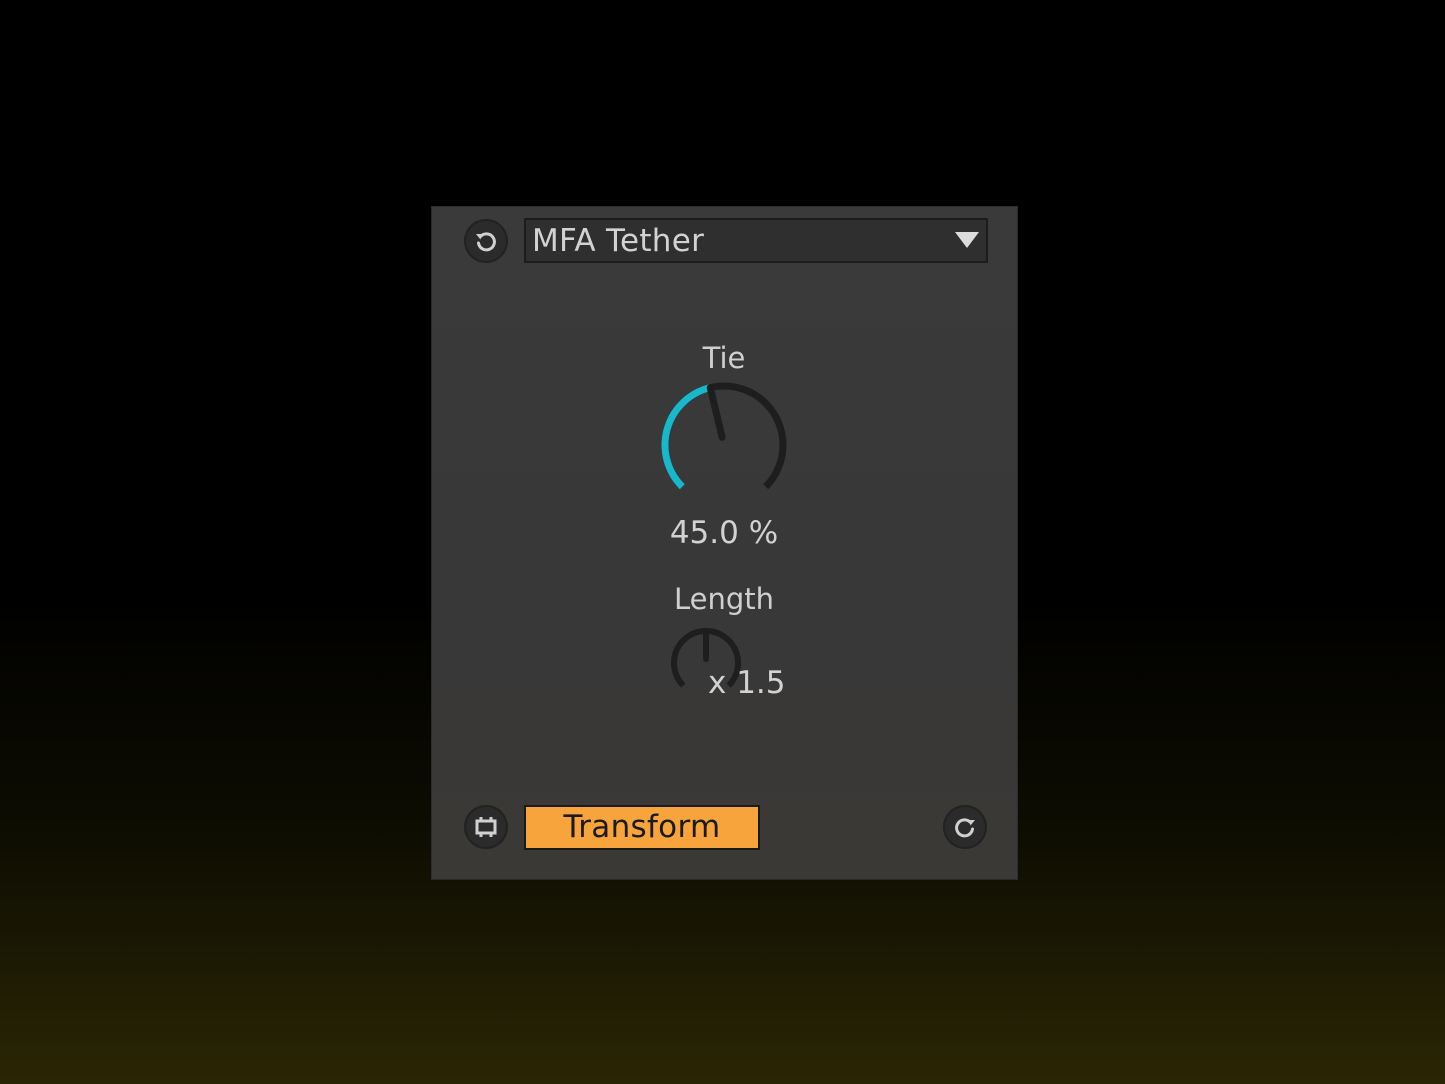 The width and height of the screenshot is (1445, 1084). I want to click on map-button, so click(486, 827).